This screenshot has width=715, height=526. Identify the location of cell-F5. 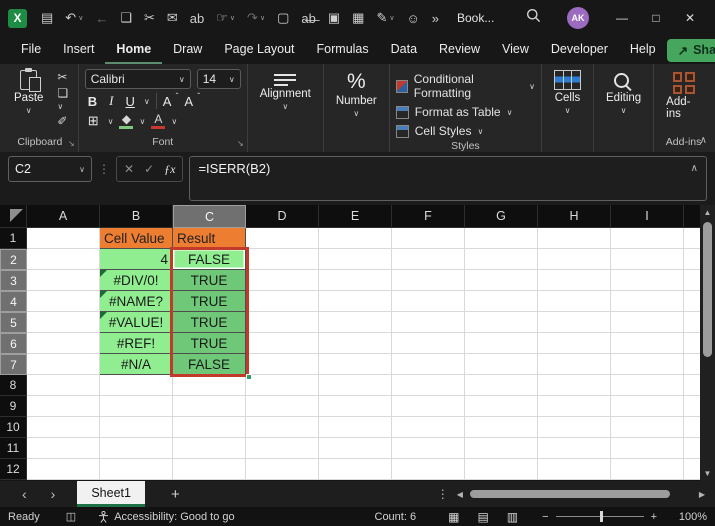
(428, 322).